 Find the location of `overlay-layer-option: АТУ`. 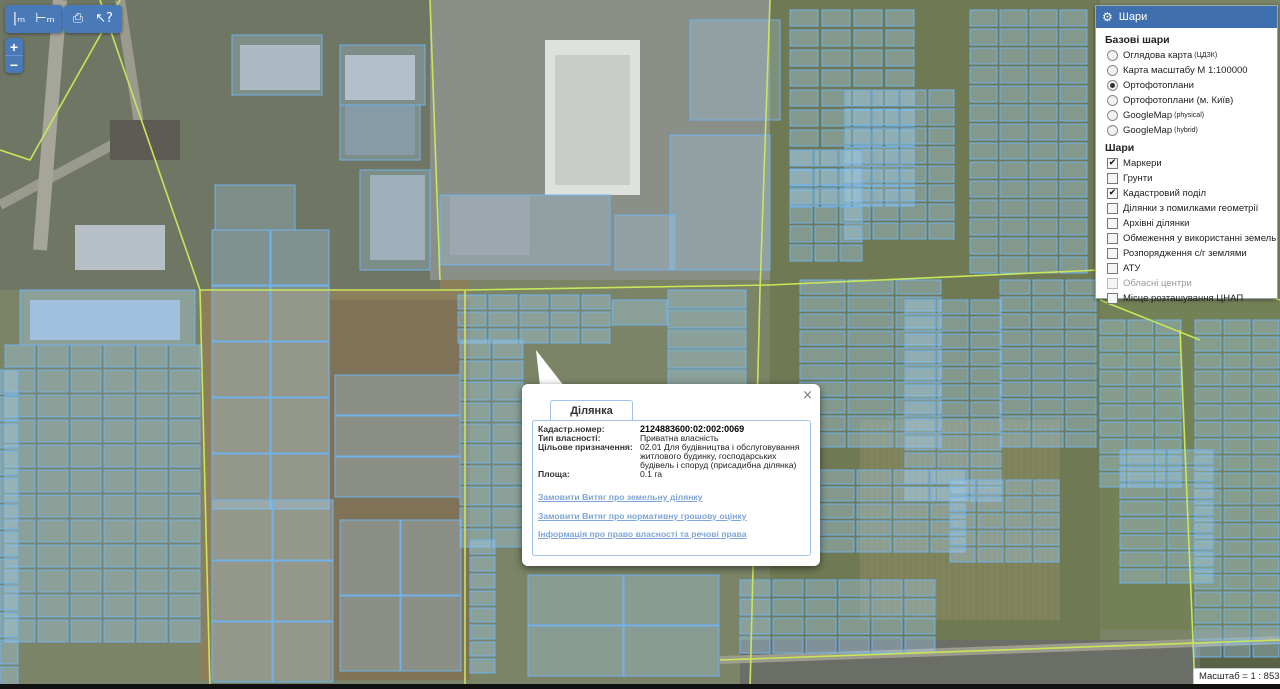

overlay-layer-option: АТУ is located at coordinates (1186, 268).